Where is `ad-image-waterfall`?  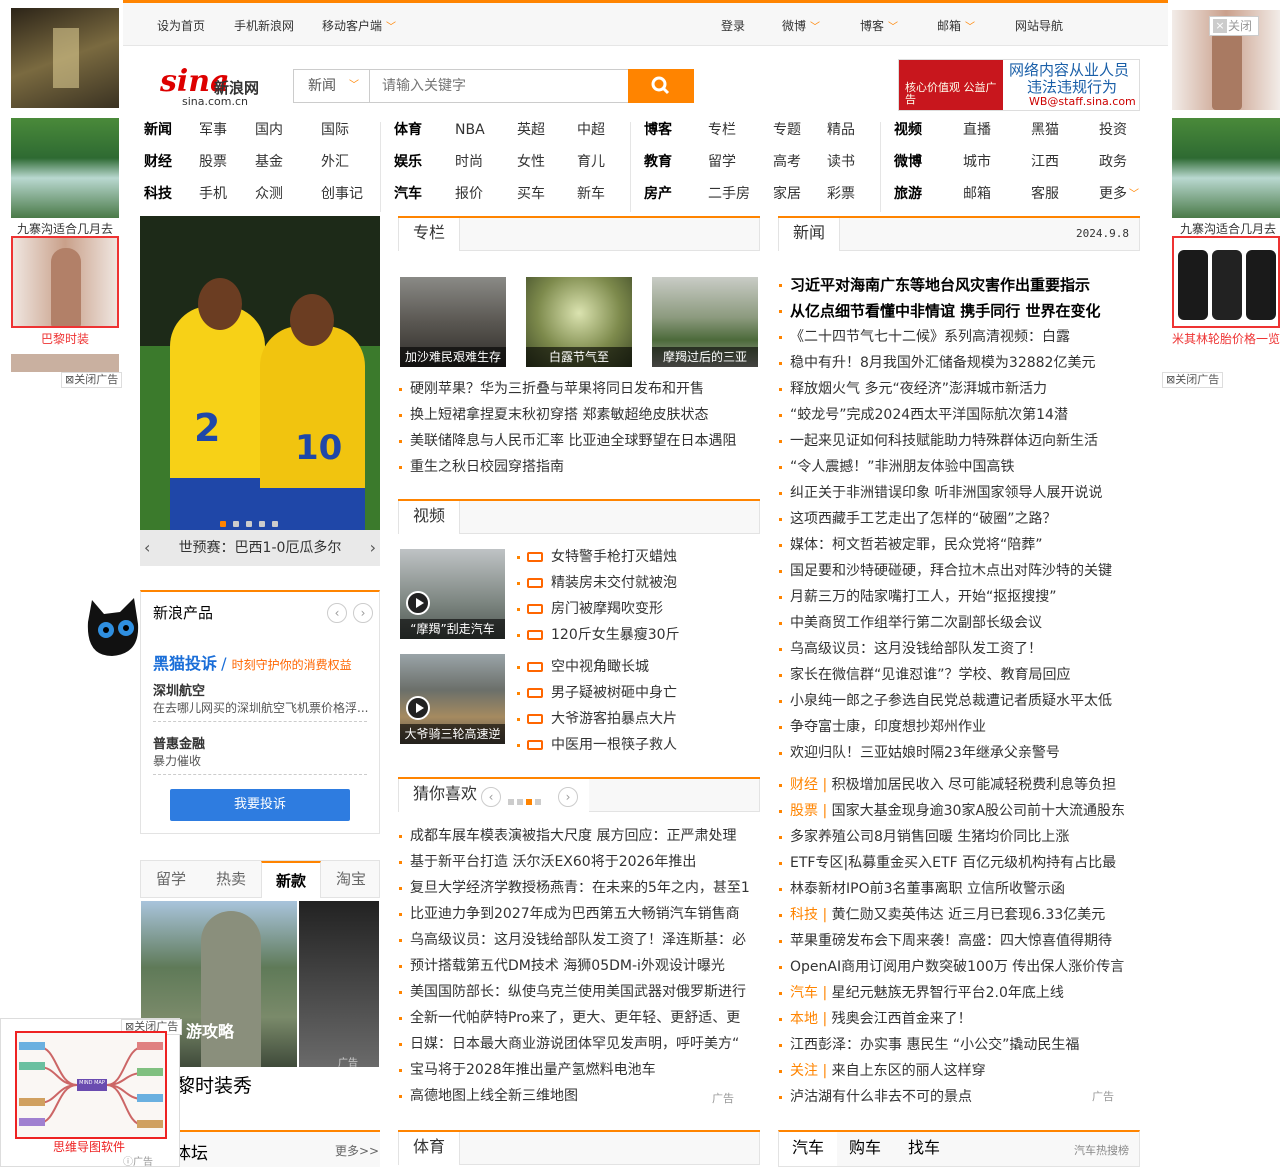
ad-image-waterfall is located at coordinates (65, 168).